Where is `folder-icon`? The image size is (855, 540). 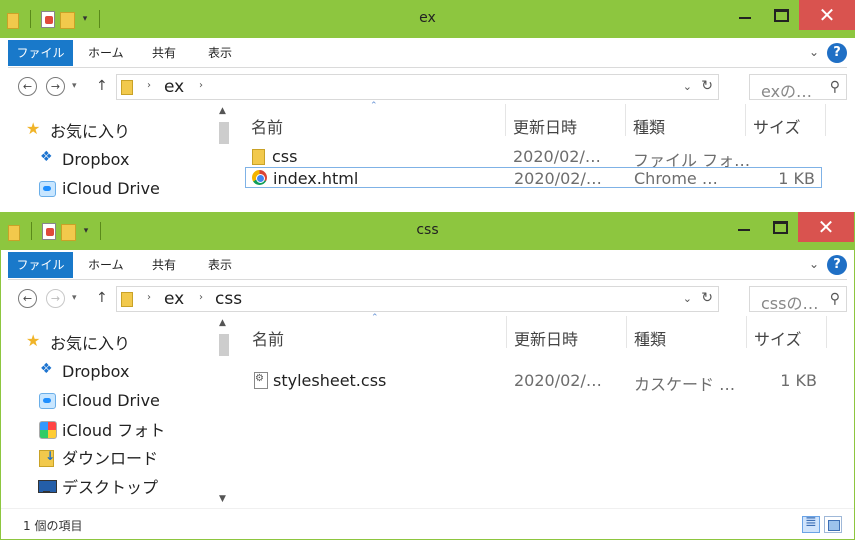 folder-icon is located at coordinates (259, 156).